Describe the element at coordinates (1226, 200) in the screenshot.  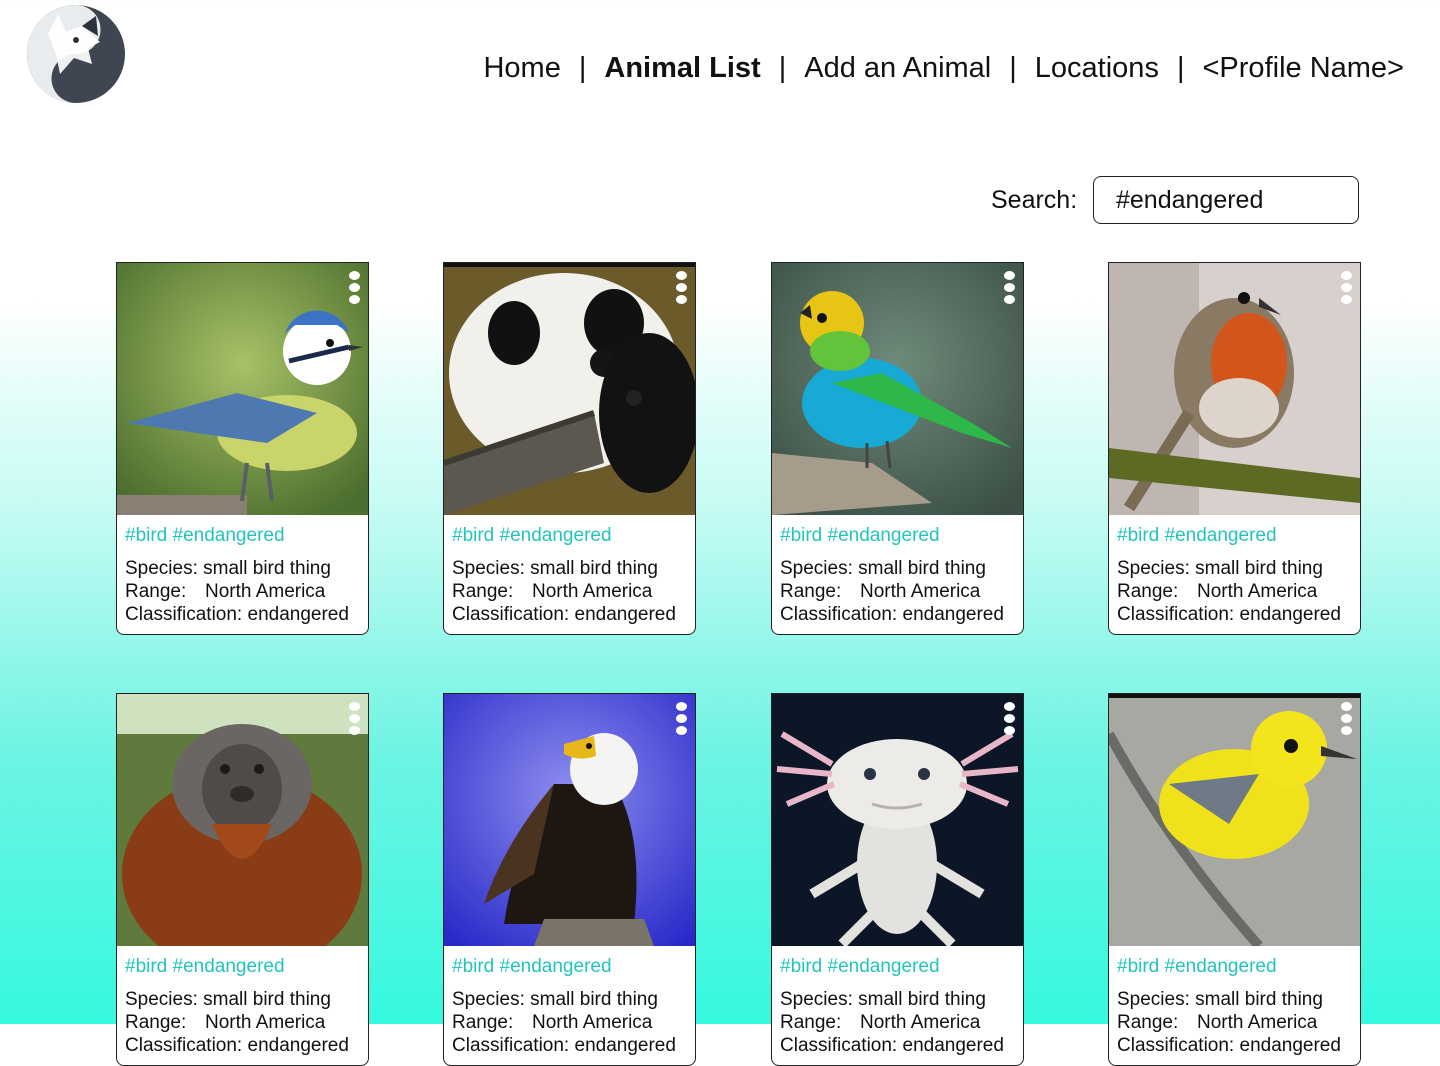
I see `search-input` at that location.